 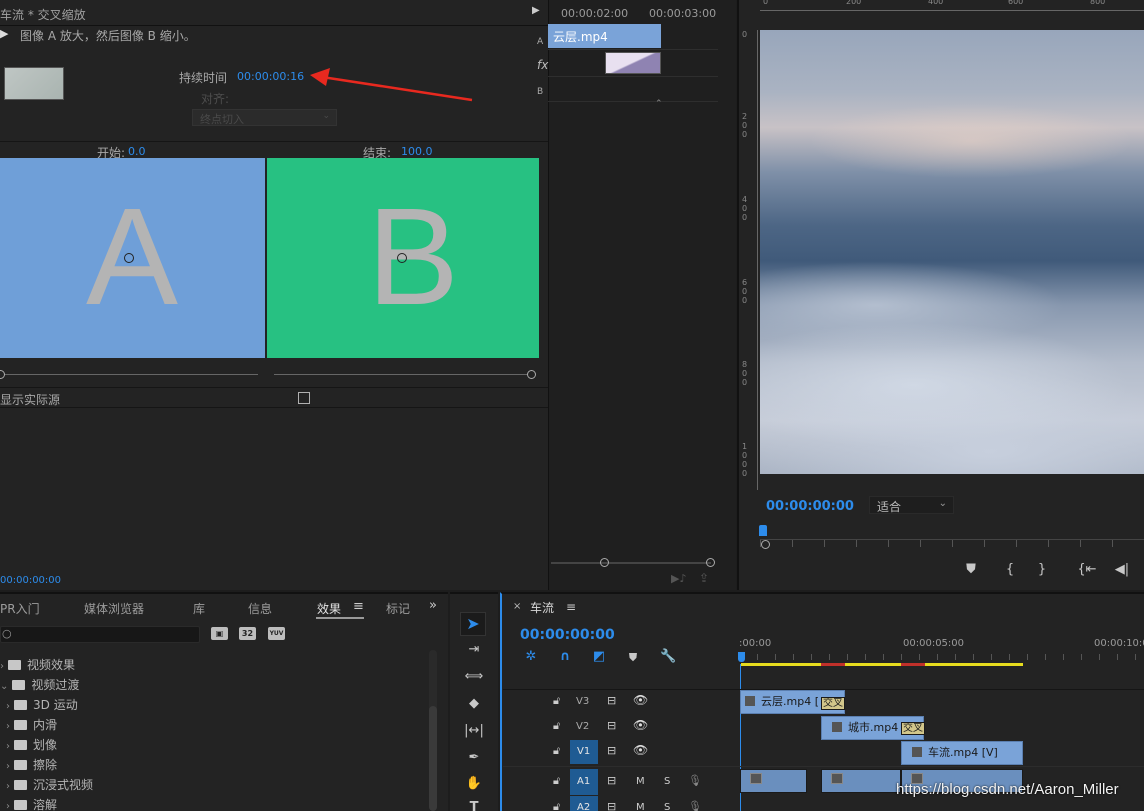 What do you see at coordinates (270, 76) in the screenshot?
I see `duration-value: 00:00:00:16` at bounding box center [270, 76].